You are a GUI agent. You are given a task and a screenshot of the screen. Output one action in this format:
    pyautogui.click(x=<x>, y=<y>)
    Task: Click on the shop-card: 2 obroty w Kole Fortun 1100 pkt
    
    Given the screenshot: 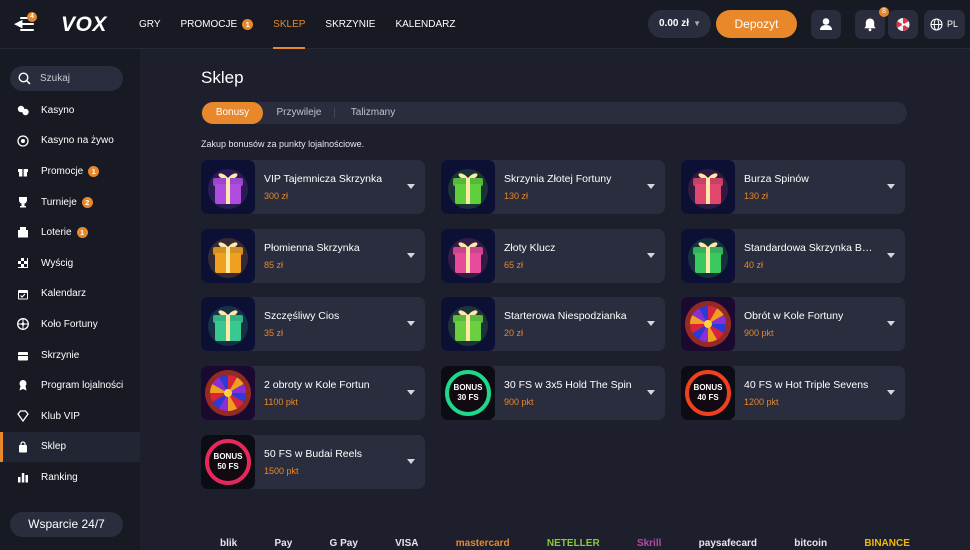 What is the action you would take?
    pyautogui.click(x=313, y=393)
    